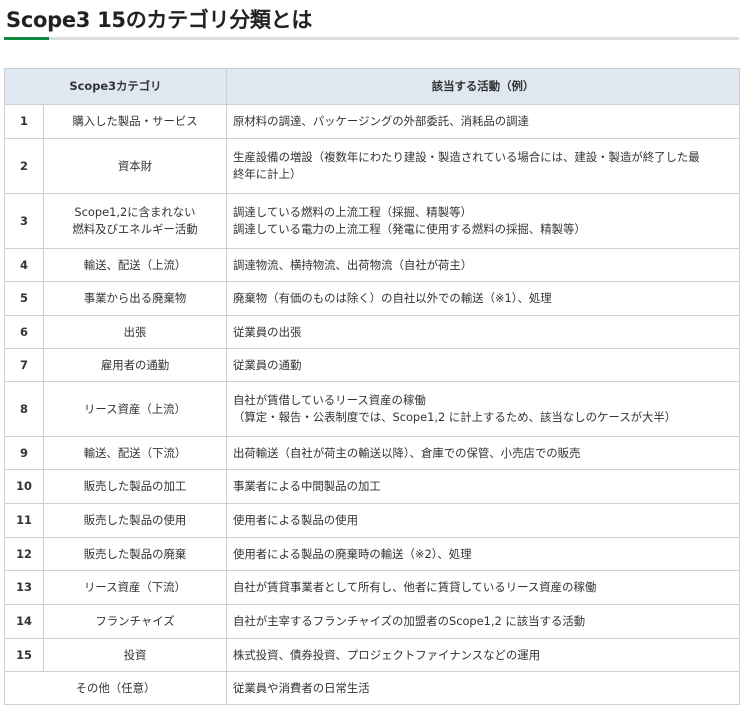 Image resolution: width=743 pixels, height=705 pixels. What do you see at coordinates (24, 486) in the screenshot?
I see `category-number: 10` at bounding box center [24, 486].